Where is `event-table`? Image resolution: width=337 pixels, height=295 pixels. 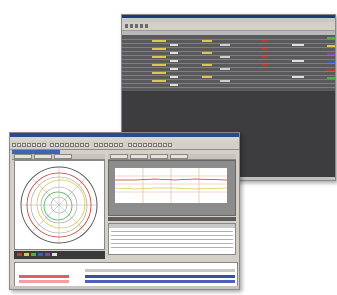 event-table is located at coordinates (172, 239).